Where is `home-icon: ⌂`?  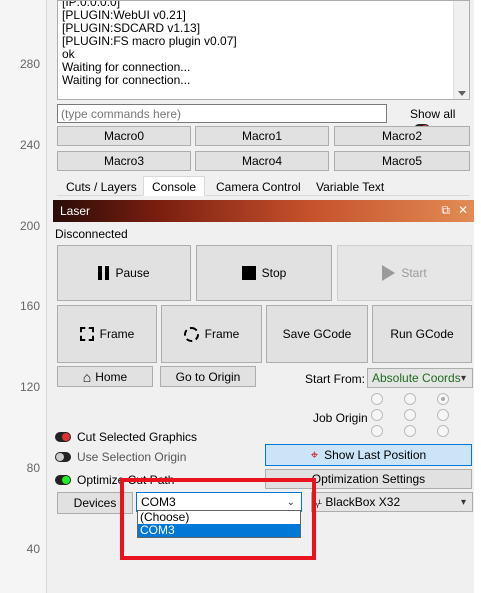 home-icon: ⌂ is located at coordinates (87, 376).